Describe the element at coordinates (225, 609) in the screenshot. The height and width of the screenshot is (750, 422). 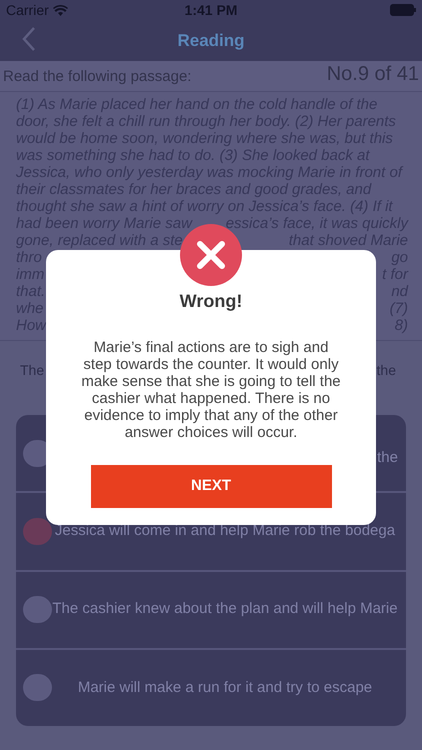
I see `answer-text: The cashier knew about the plan and will help Marie` at that location.